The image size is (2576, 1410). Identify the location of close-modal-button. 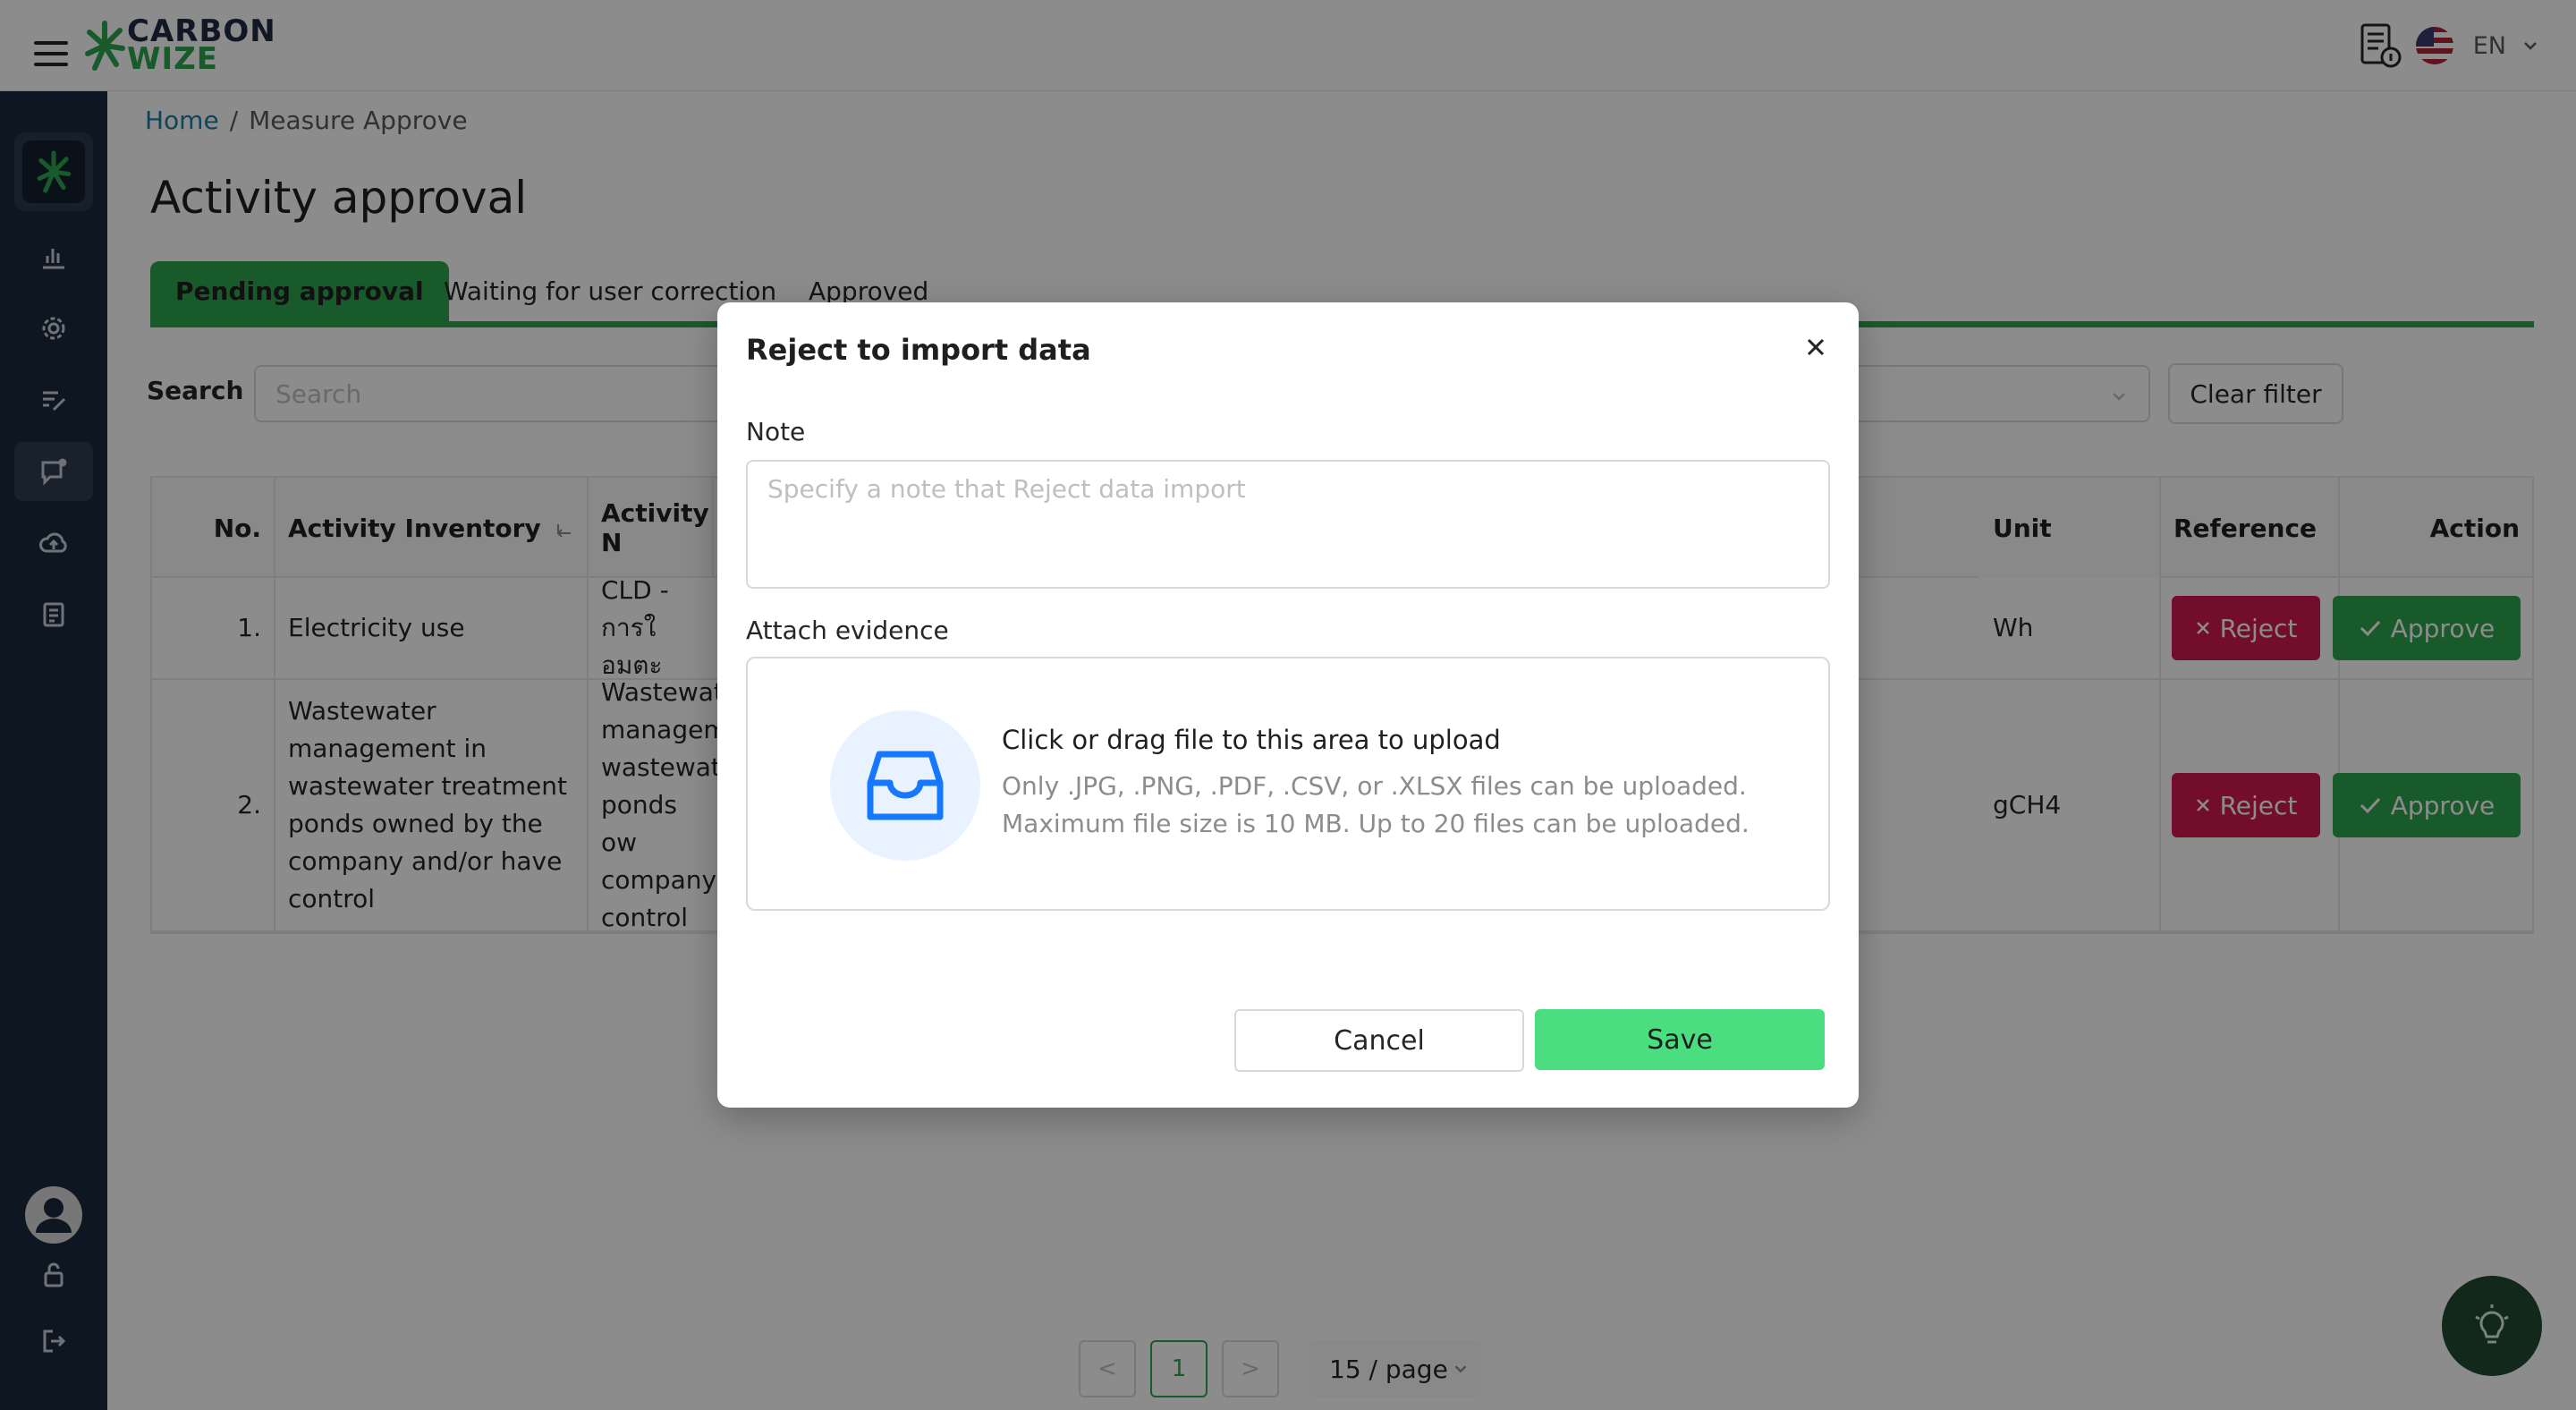
(1815, 347).